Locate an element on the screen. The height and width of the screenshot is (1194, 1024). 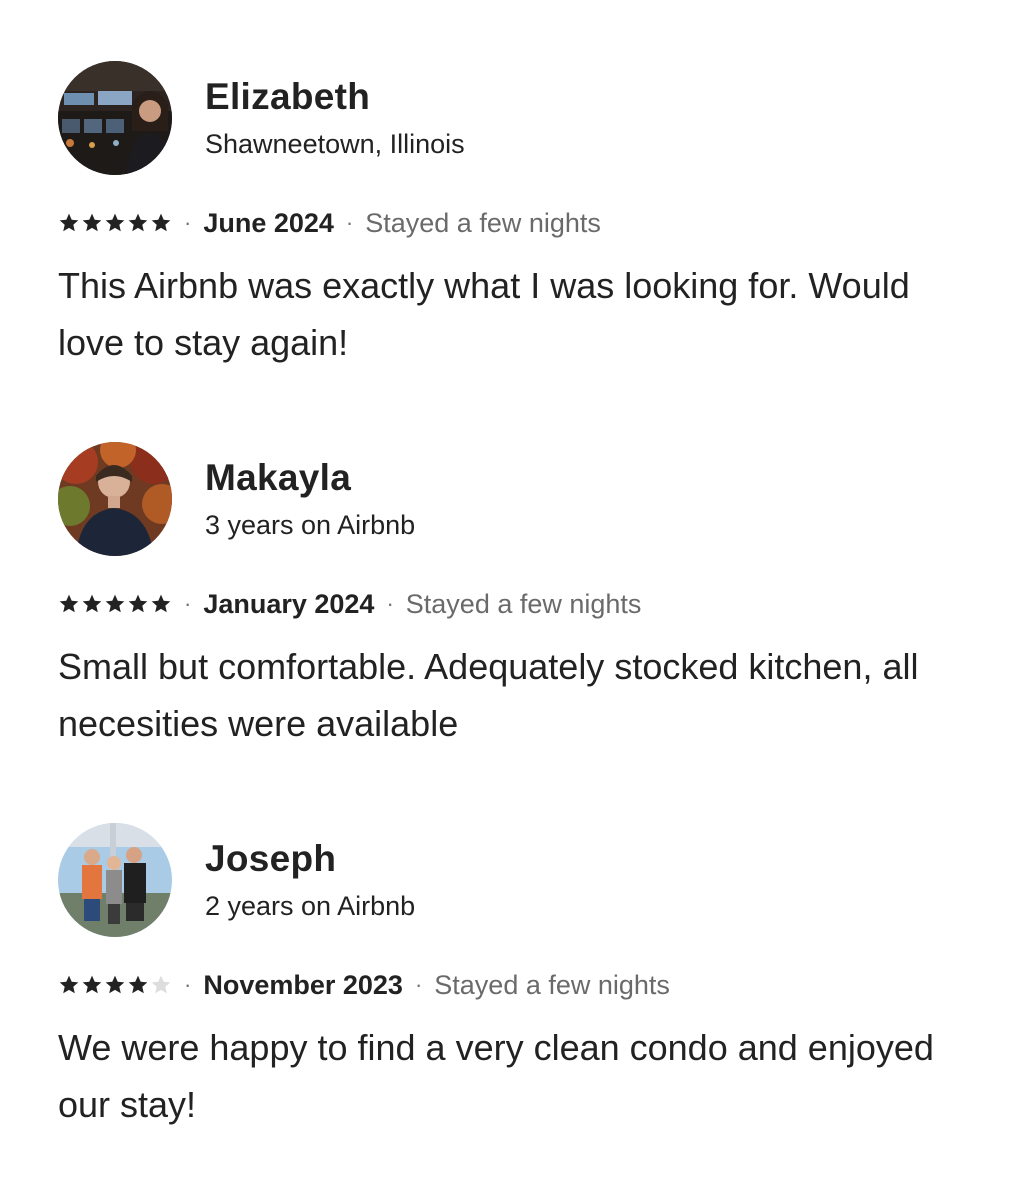
avatar-image-cockpit is located at coordinates (115, 118).